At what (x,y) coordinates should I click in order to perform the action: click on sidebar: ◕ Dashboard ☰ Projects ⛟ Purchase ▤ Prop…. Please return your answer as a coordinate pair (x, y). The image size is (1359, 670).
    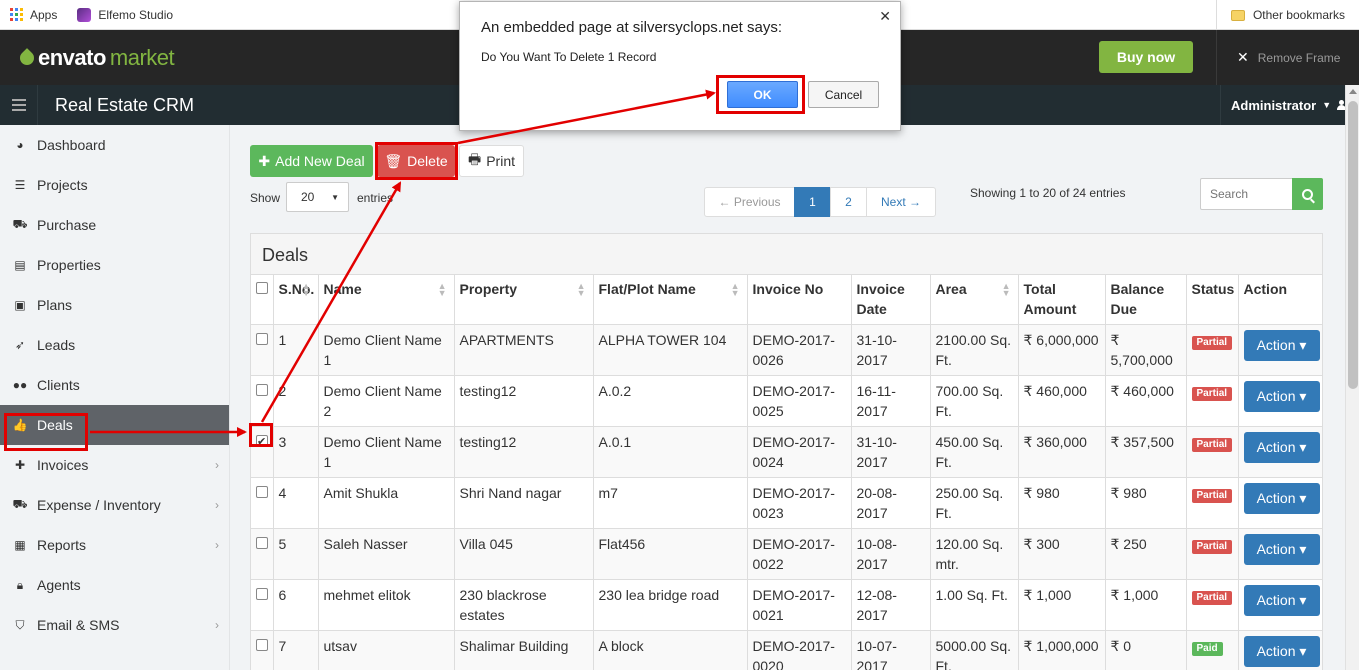
    Looking at the image, I should click on (115, 397).